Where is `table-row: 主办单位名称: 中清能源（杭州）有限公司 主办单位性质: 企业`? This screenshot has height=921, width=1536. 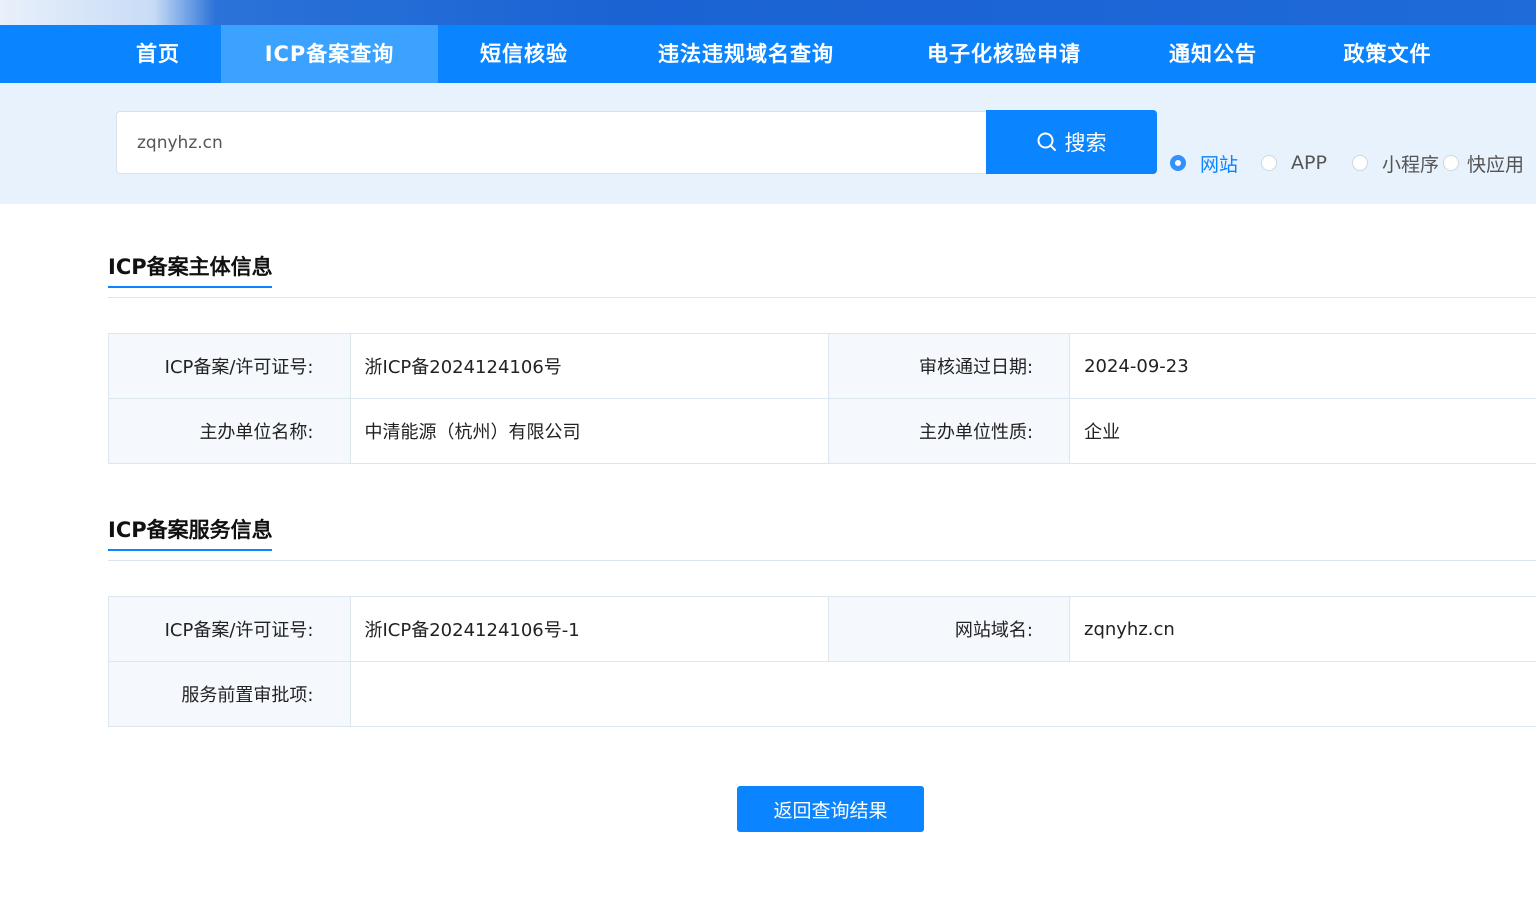
table-row: 主办单位名称: 中清能源（杭州）有限公司 主办单位性质: 企业 is located at coordinates (822, 431).